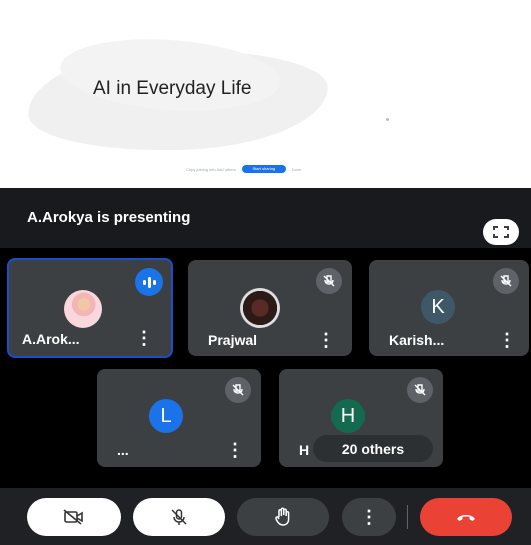  What do you see at coordinates (211, 169) in the screenshot?
I see `slide-toolbar-text: Copy joining info Add others` at bounding box center [211, 169].